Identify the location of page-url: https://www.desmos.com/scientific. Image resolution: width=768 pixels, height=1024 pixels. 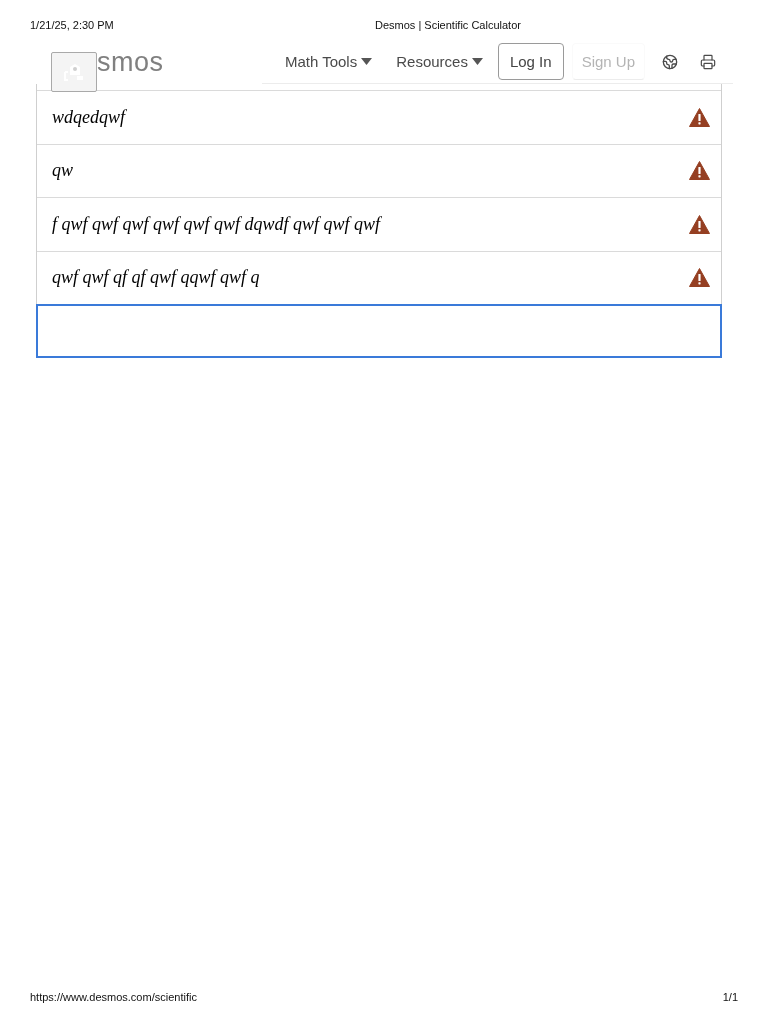
(113, 997).